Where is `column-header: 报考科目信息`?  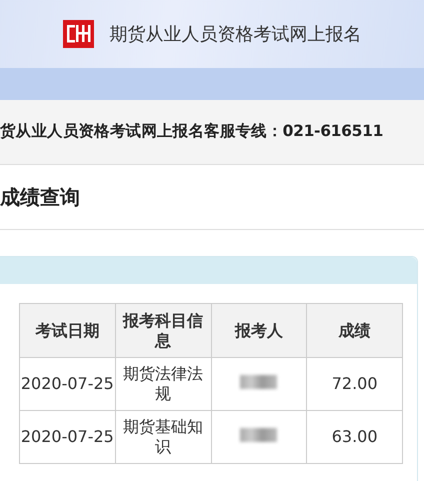 column-header: 报考科目信息 is located at coordinates (163, 331).